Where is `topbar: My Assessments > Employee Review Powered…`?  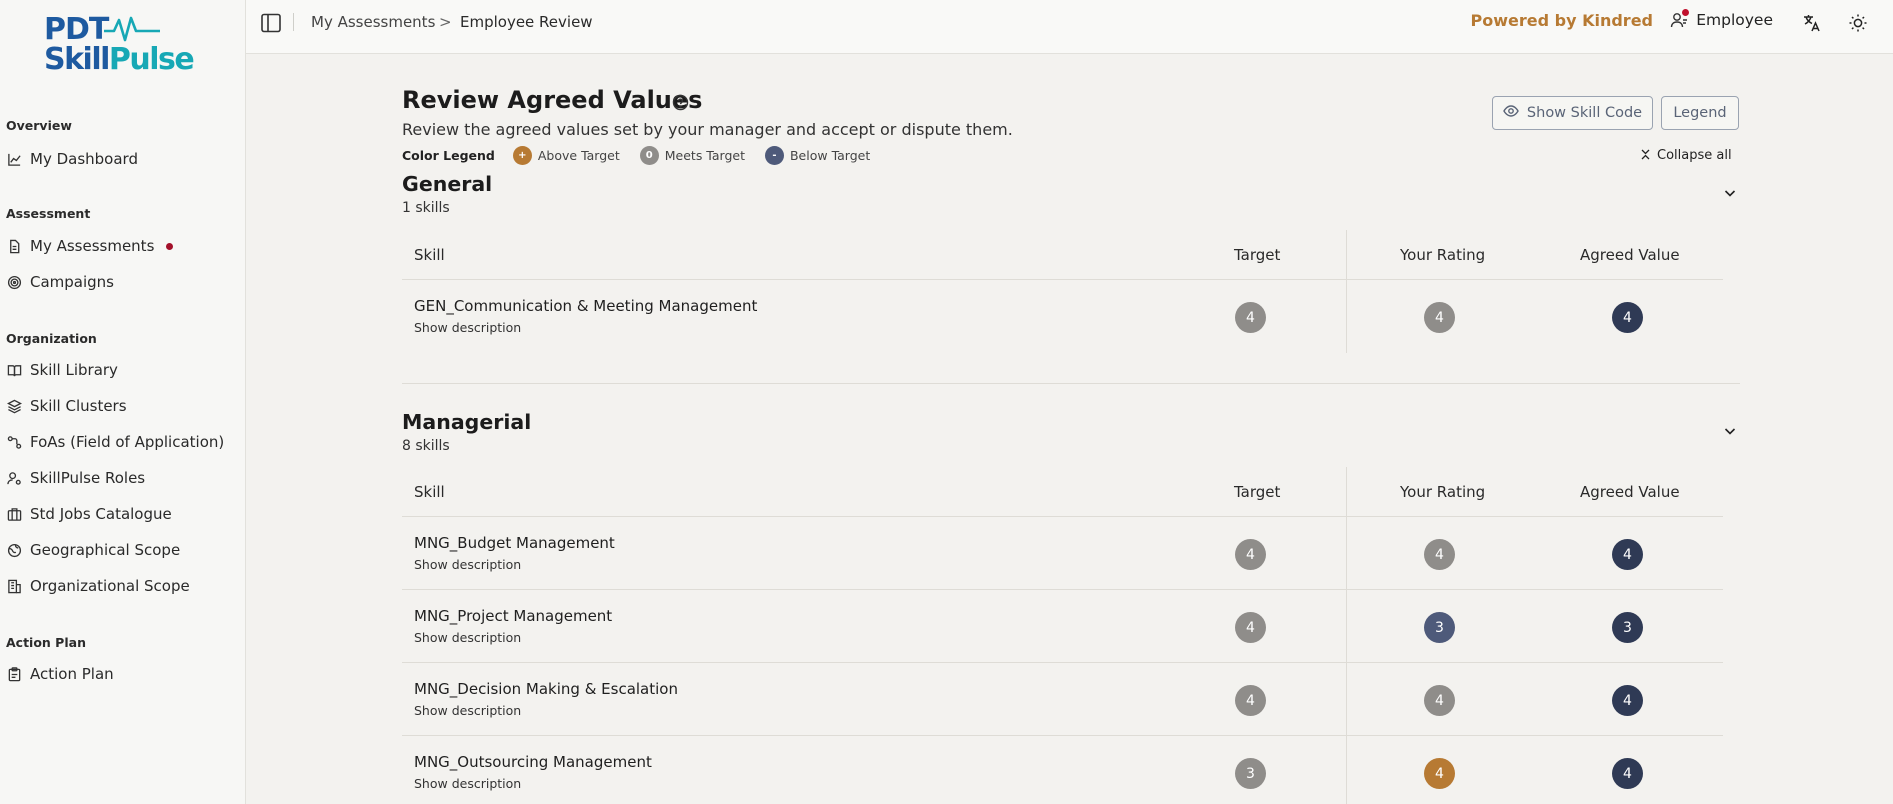 topbar: My Assessments > Employee Review Powered… is located at coordinates (1069, 27).